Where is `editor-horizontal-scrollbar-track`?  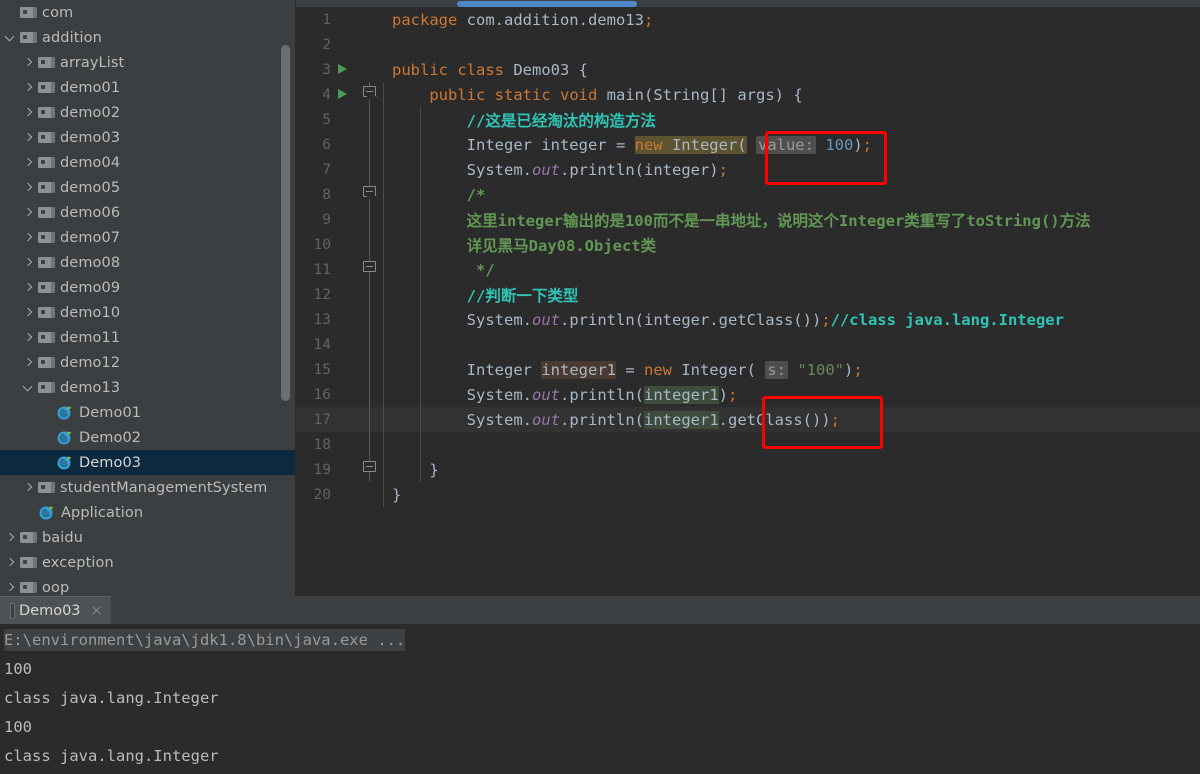 editor-horizontal-scrollbar-track is located at coordinates (748, 3).